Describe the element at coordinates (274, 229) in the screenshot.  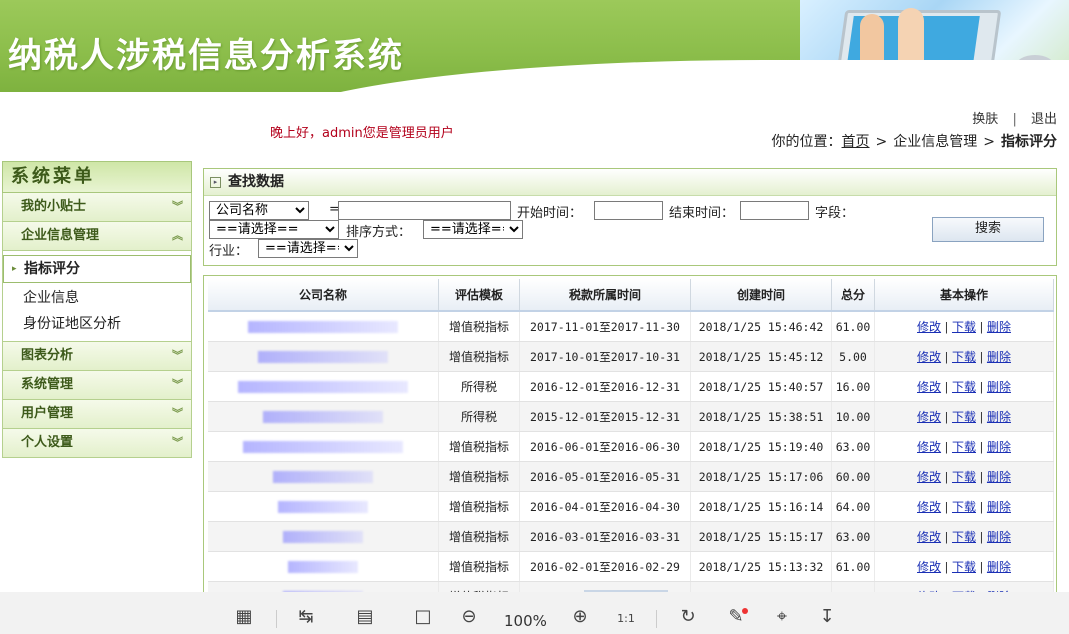
I see `field2-select: ==请选择==` at that location.